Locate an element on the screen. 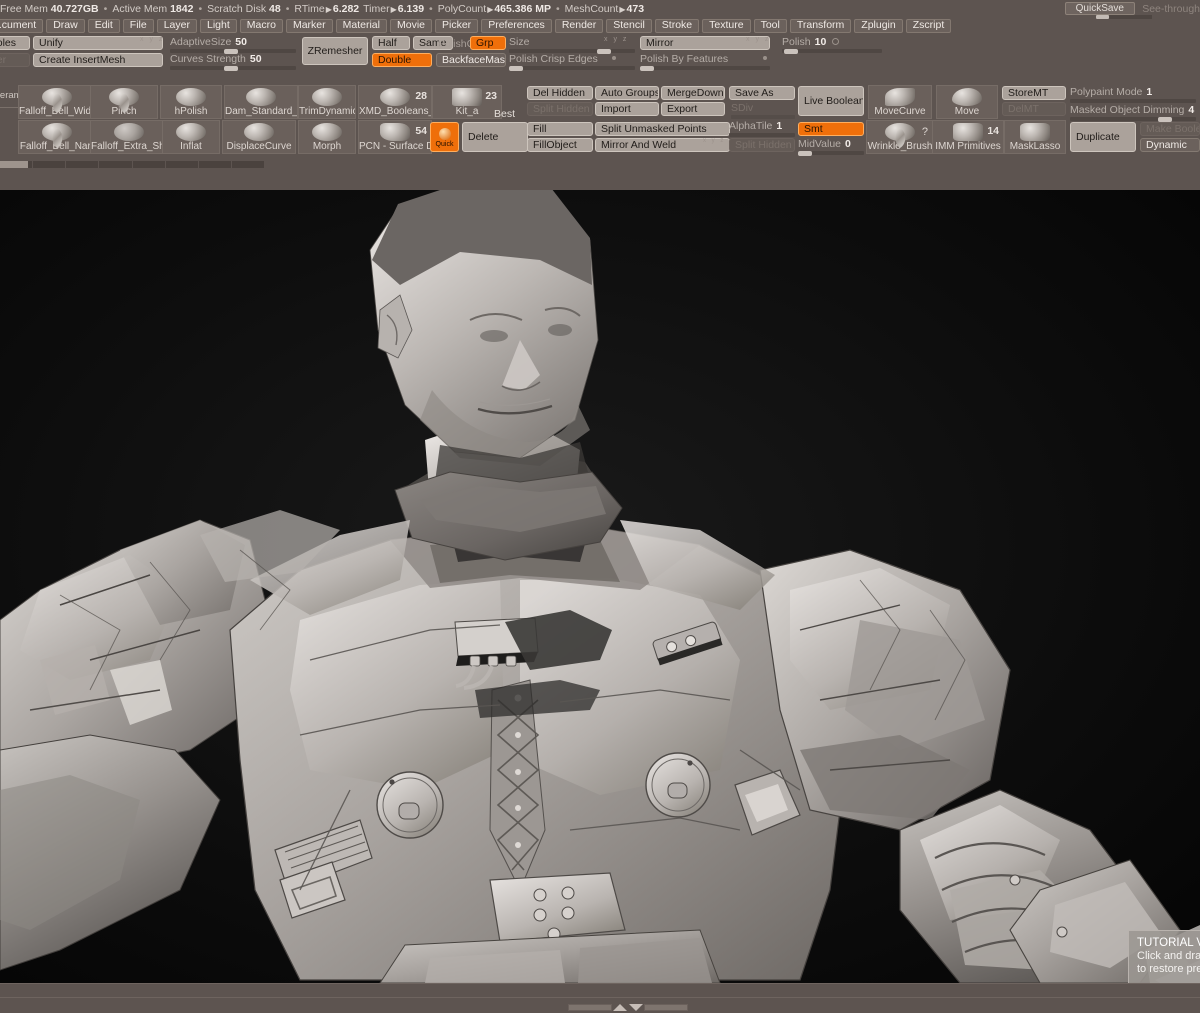 The width and height of the screenshot is (1200, 1013). brush-slot-displacecurve: DisplaceCurve is located at coordinates (259, 137).